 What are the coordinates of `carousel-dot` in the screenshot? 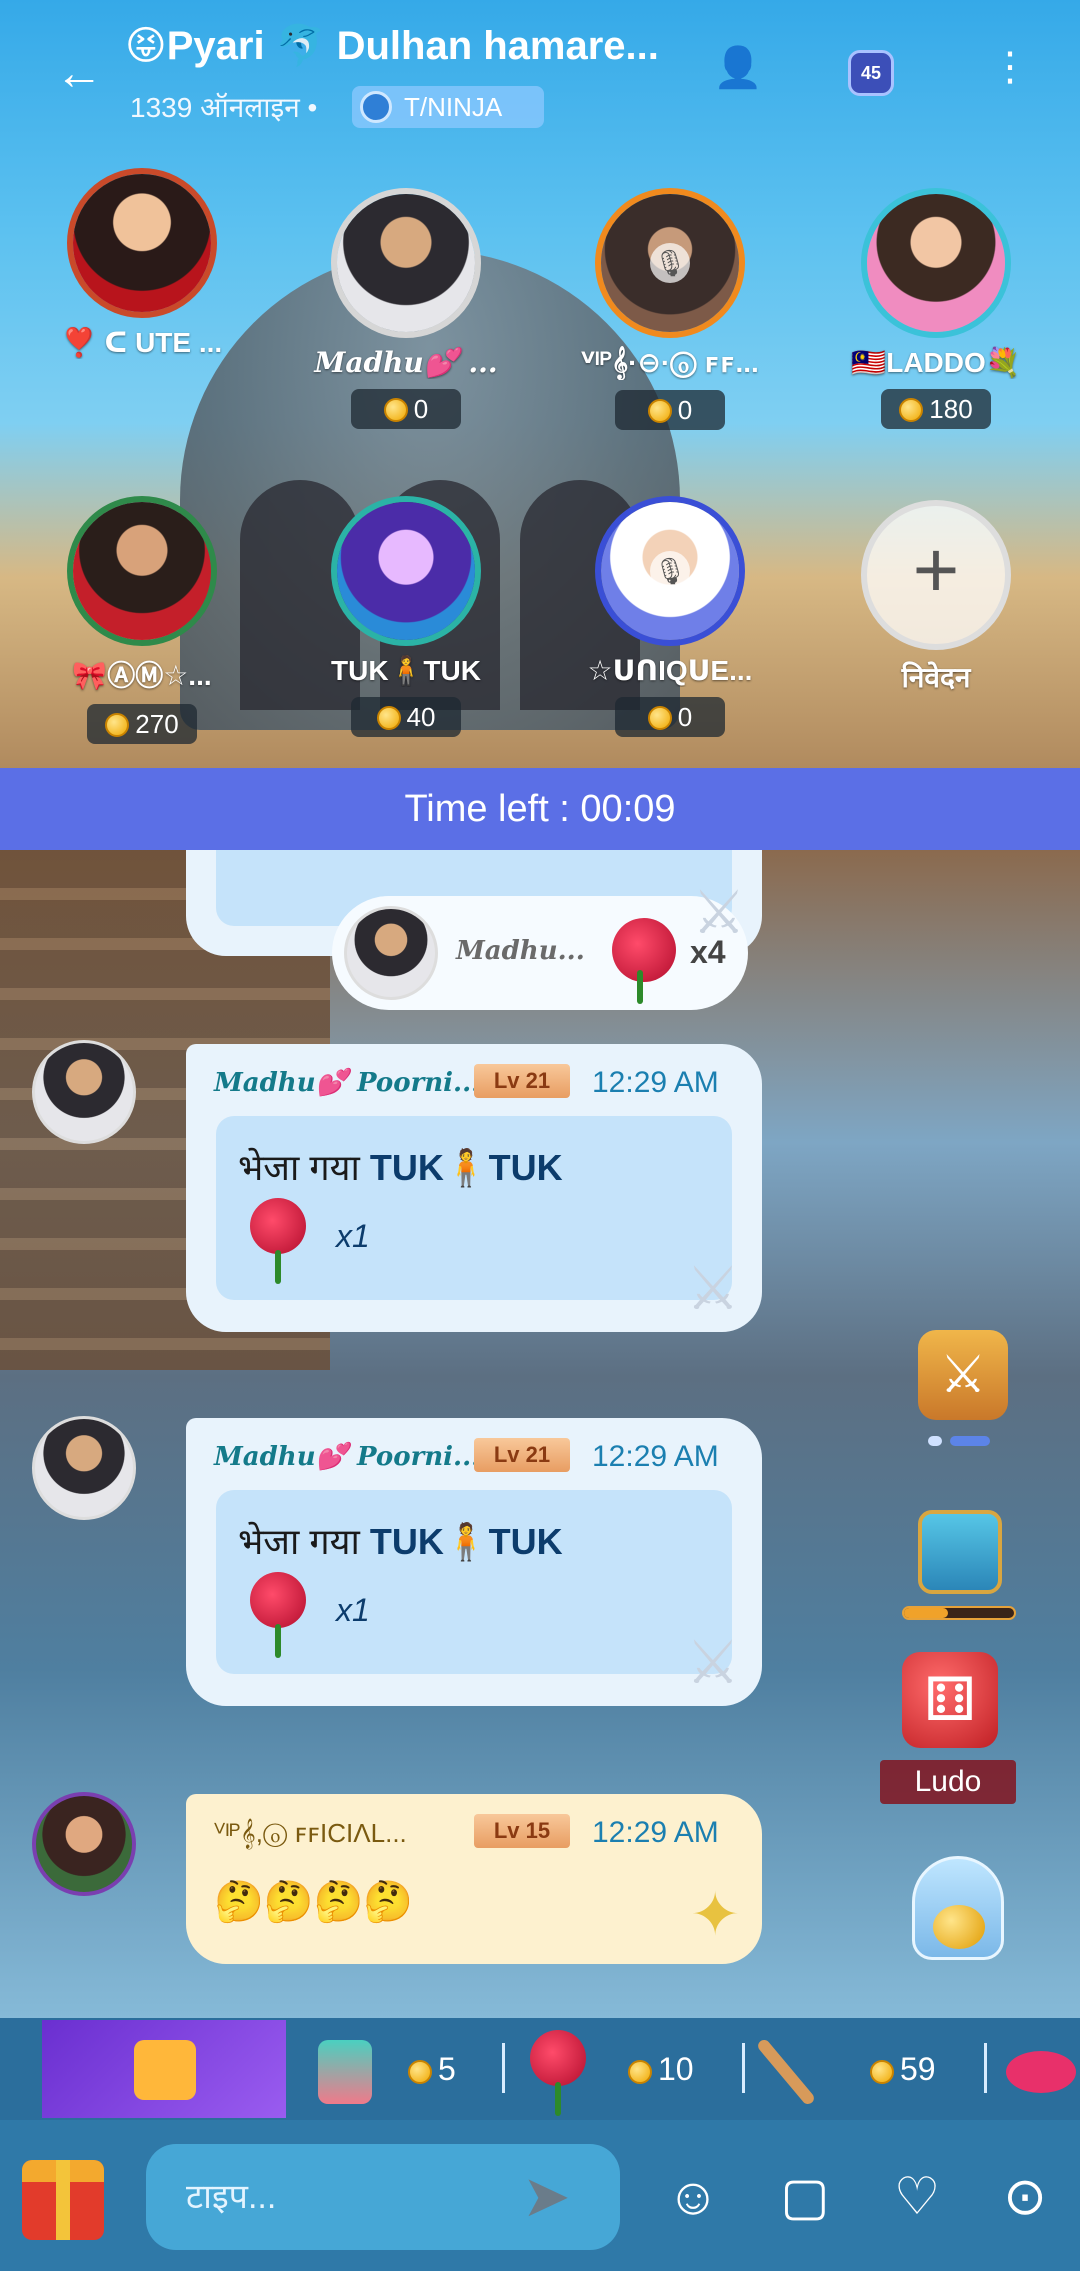 It's located at (935, 1441).